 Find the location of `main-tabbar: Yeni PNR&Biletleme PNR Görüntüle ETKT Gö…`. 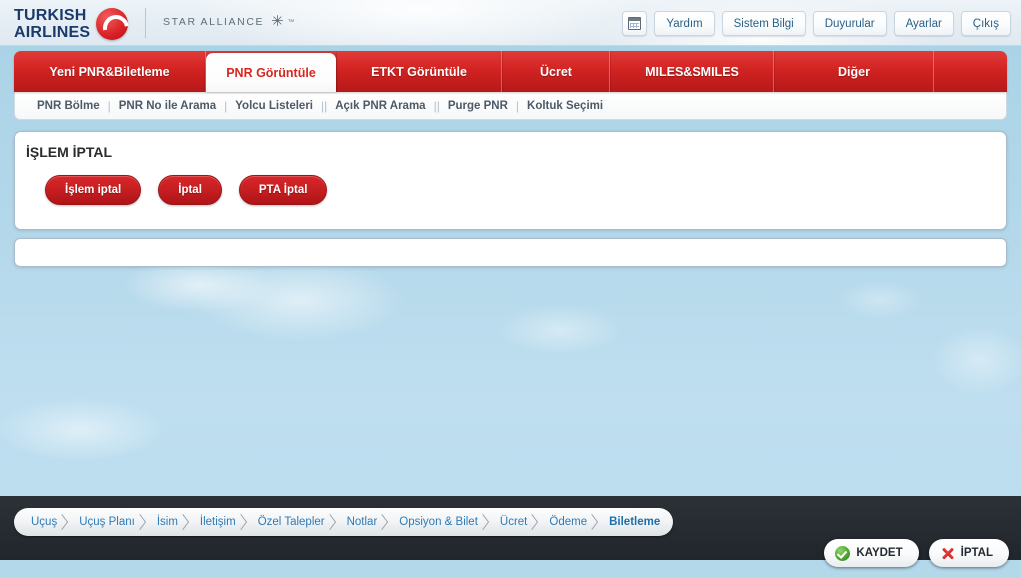

main-tabbar: Yeni PNR&Biletleme PNR Görüntüle ETKT Gö… is located at coordinates (510, 71).